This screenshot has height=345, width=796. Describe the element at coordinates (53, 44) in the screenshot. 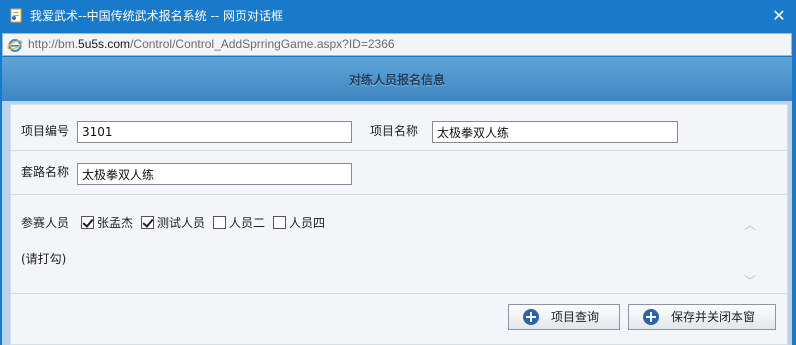

I see `url-prefix: http://bm.` at that location.